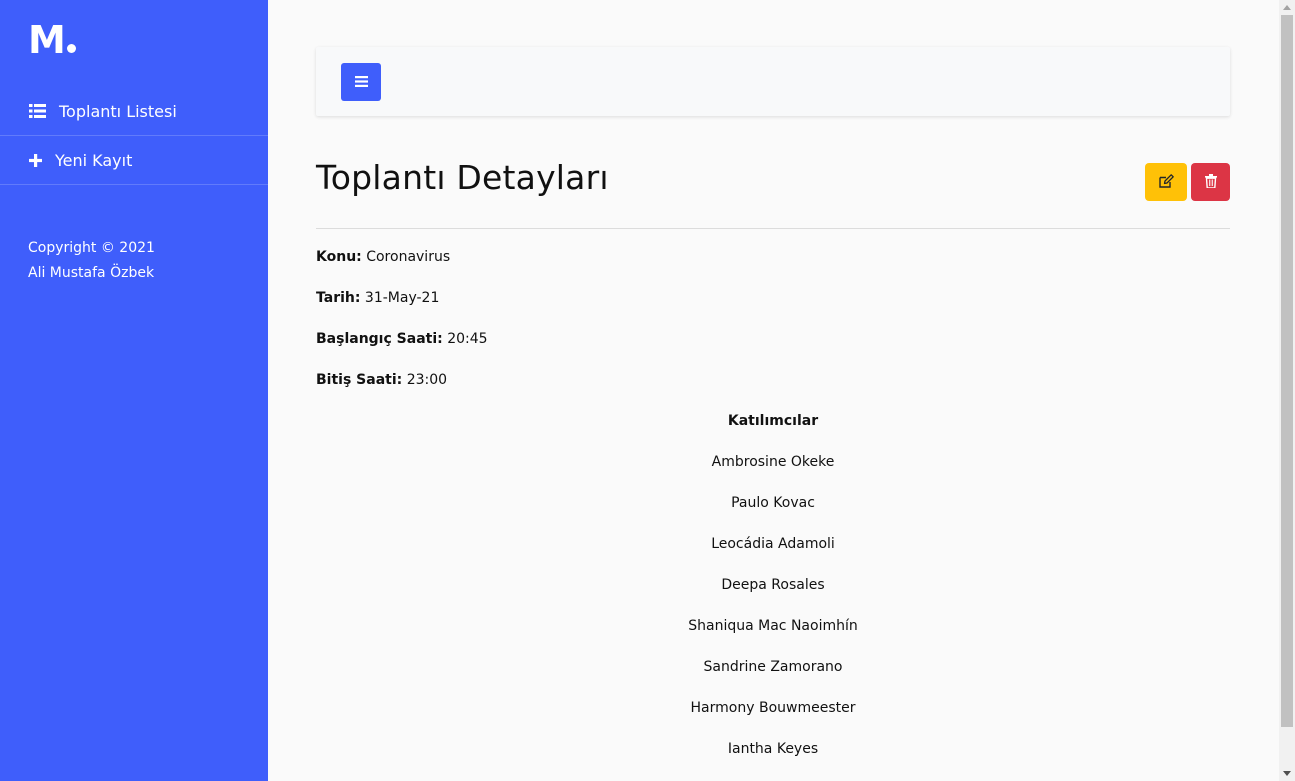  I want to click on delete-button, so click(1210, 182).